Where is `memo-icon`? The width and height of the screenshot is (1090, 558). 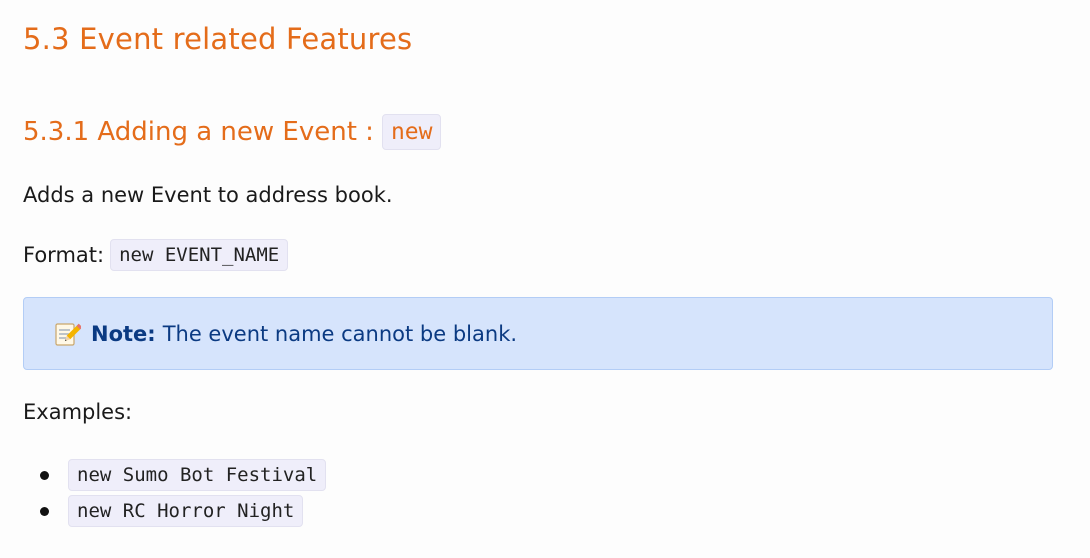 memo-icon is located at coordinates (68, 334).